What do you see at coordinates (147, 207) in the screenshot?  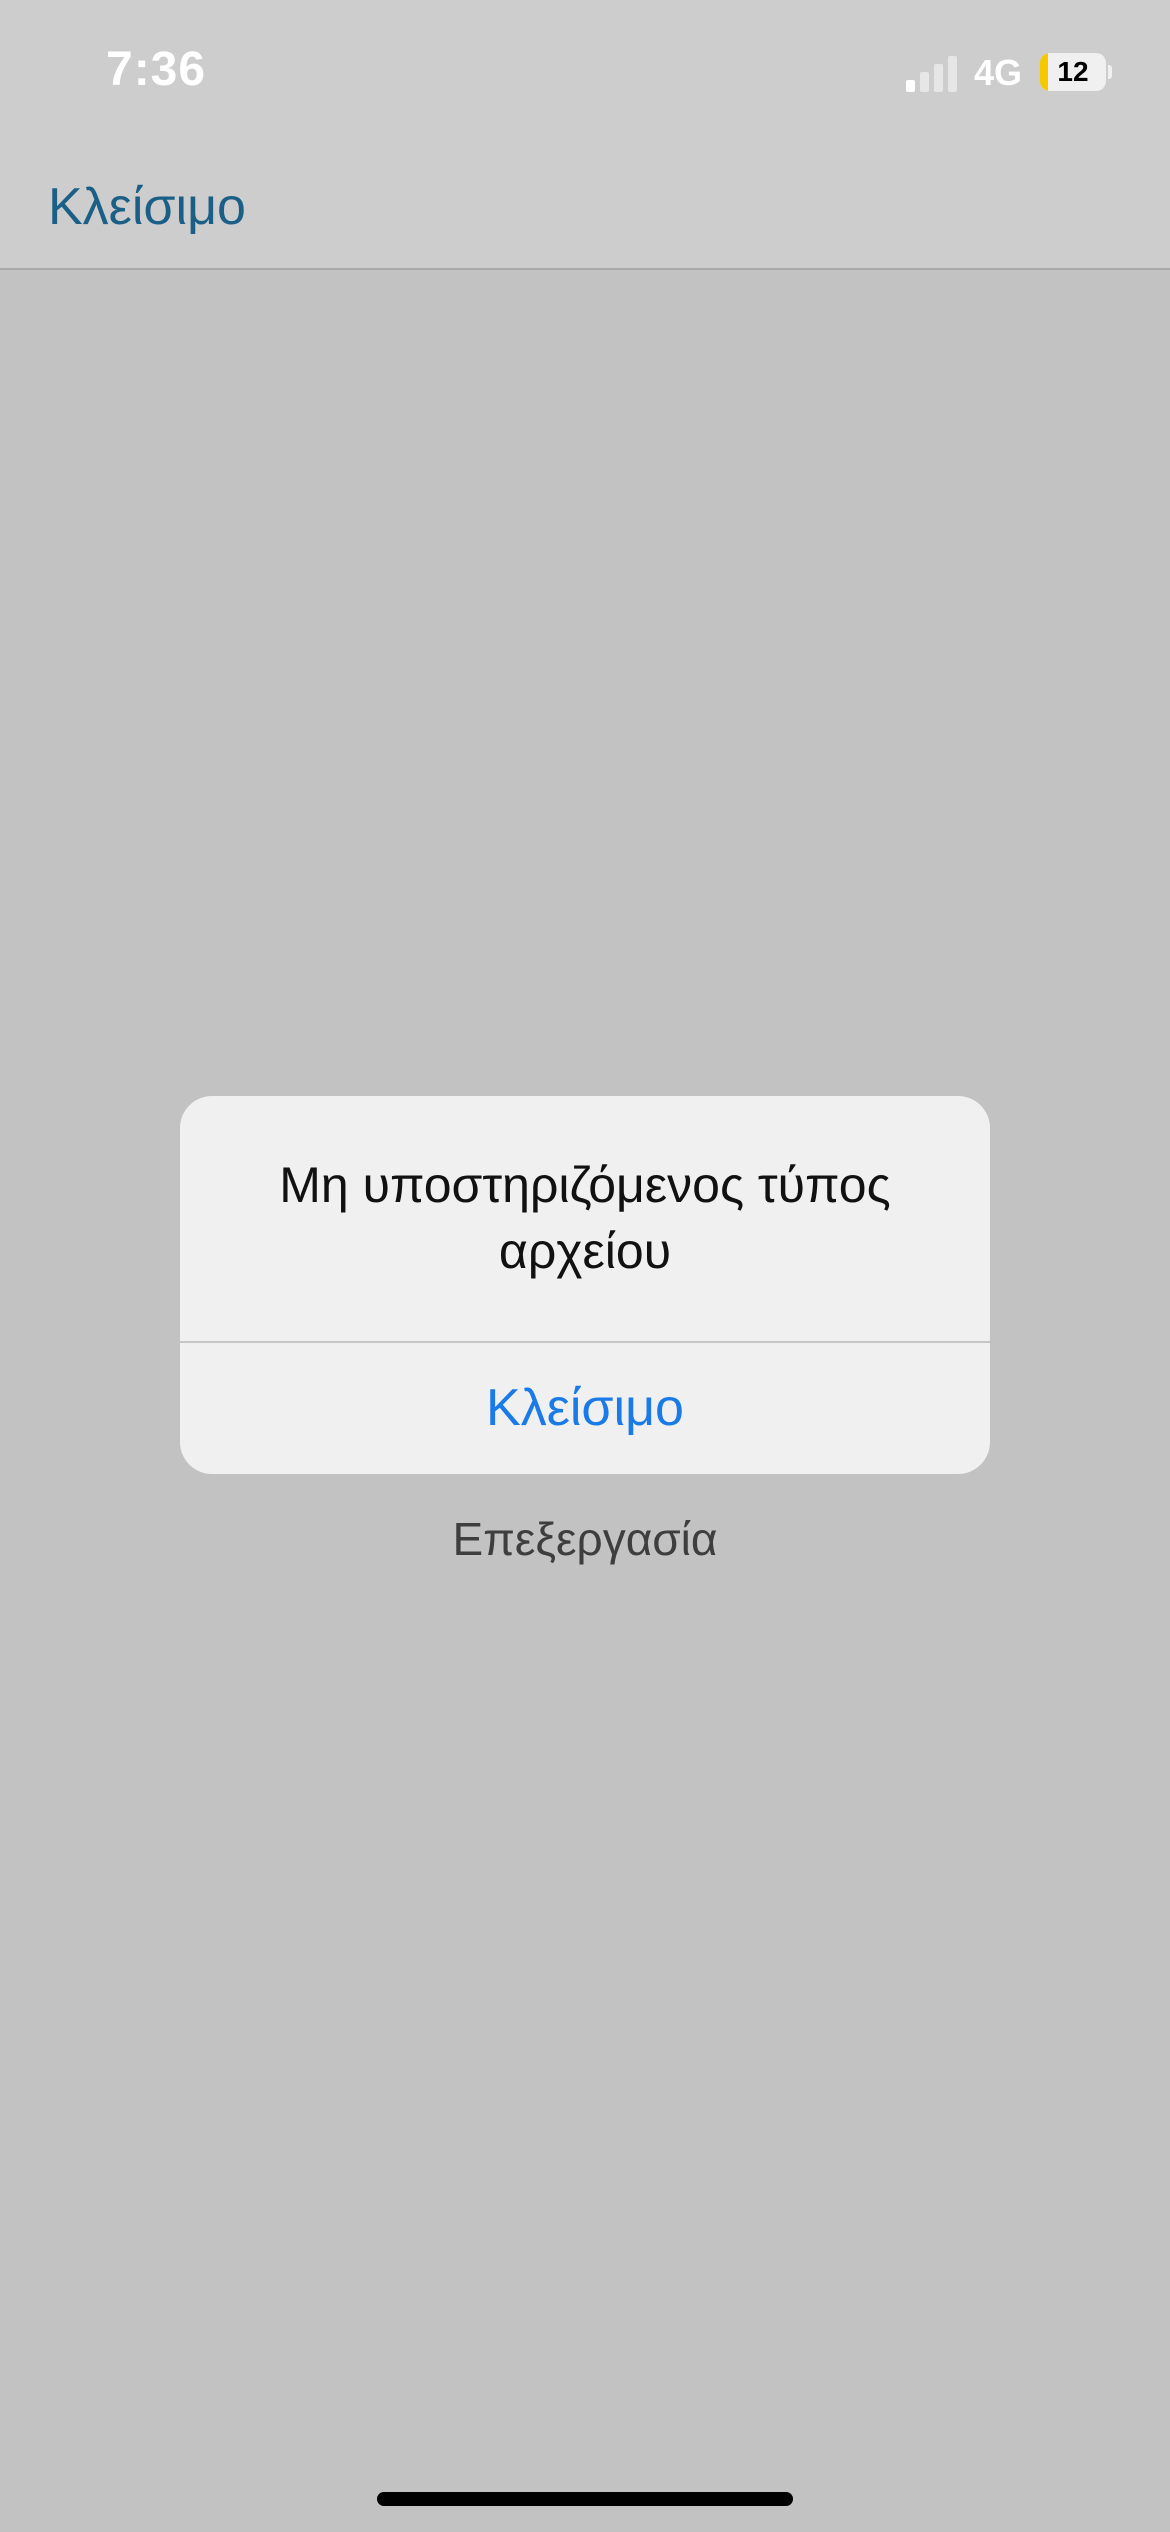 I see `close-button: Κλείσιμο` at bounding box center [147, 207].